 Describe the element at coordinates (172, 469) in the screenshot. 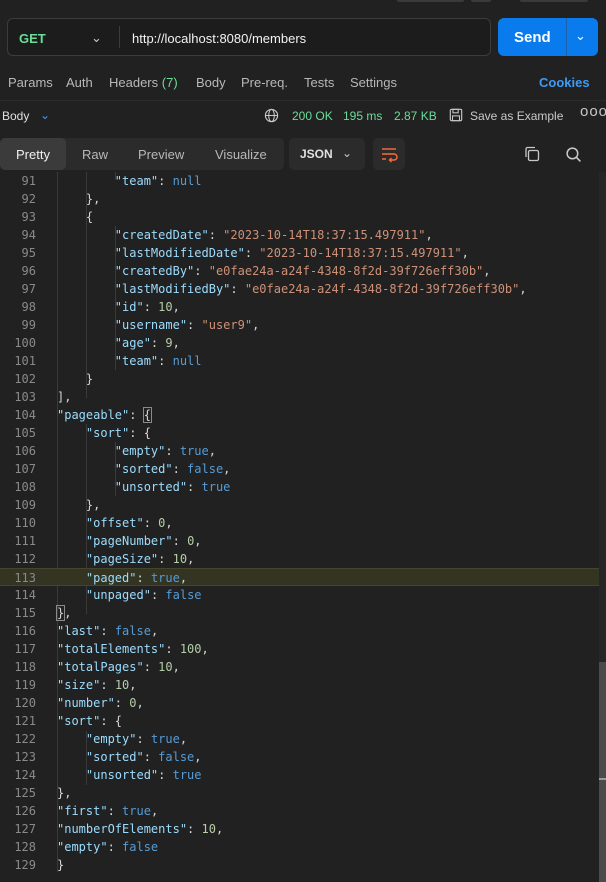

I see `code-text: "sorted": false,` at that location.